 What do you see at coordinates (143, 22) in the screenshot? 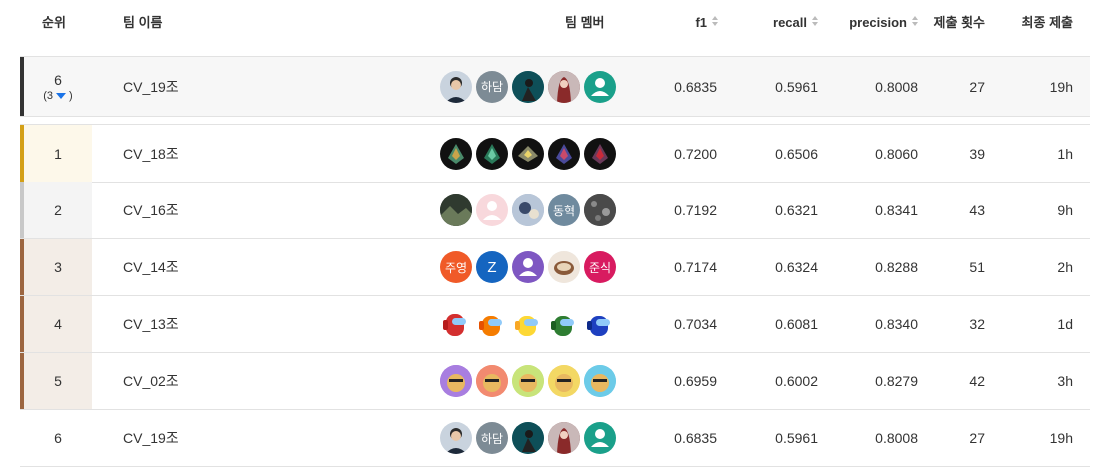
I see `header-team-name: 팀 이름` at bounding box center [143, 22].